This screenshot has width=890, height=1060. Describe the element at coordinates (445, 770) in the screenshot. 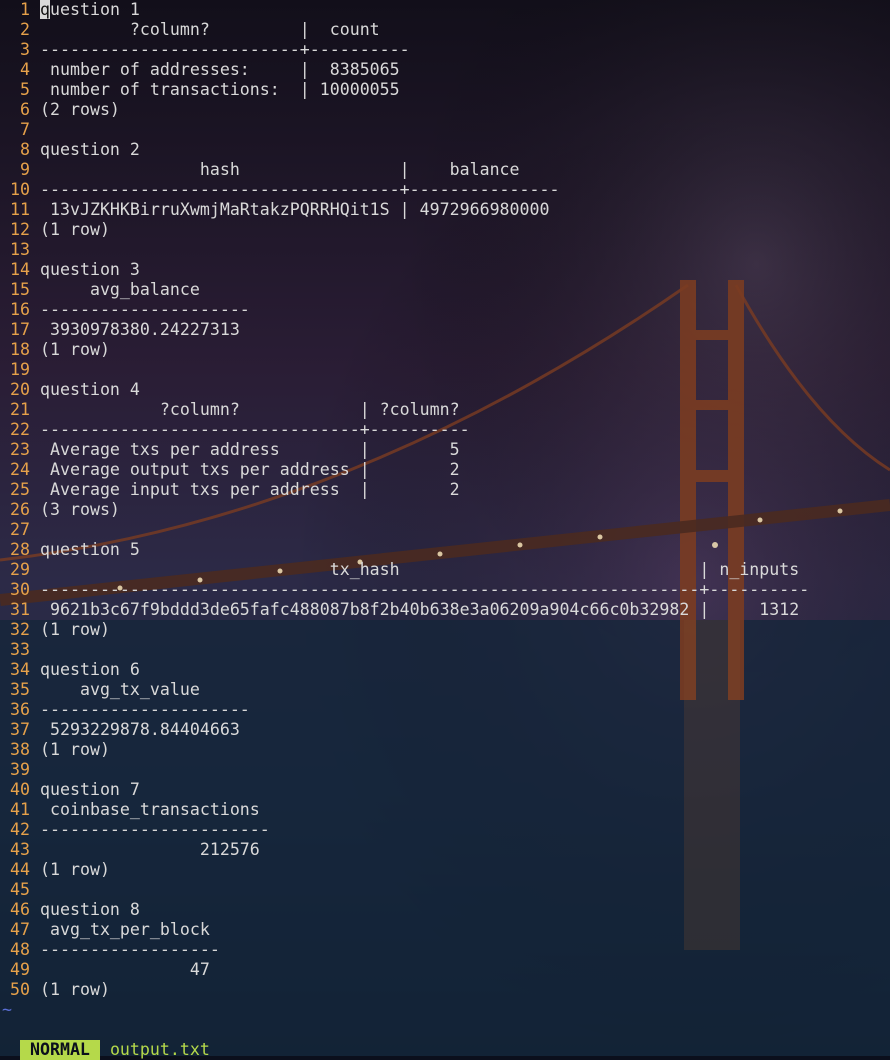

I see `editor-line: 39` at that location.